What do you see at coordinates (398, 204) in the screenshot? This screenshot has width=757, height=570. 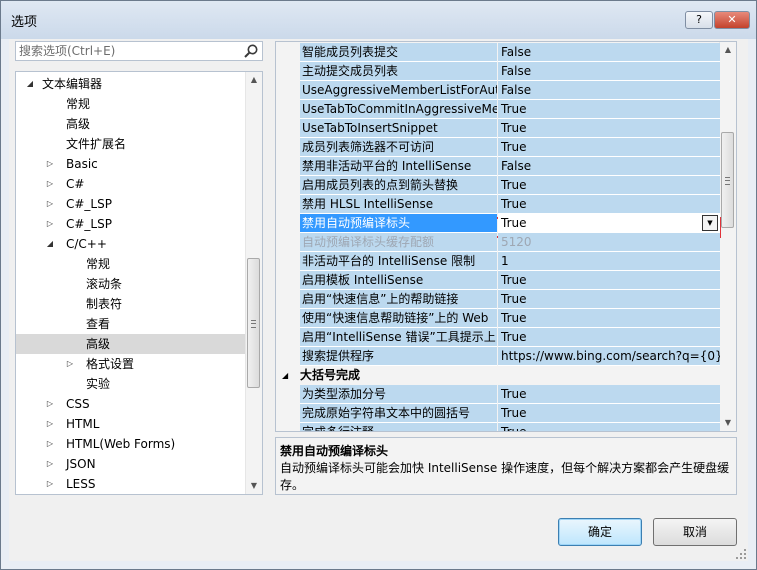 I see `property-name: 禁用 HLSL IntelliSense` at bounding box center [398, 204].